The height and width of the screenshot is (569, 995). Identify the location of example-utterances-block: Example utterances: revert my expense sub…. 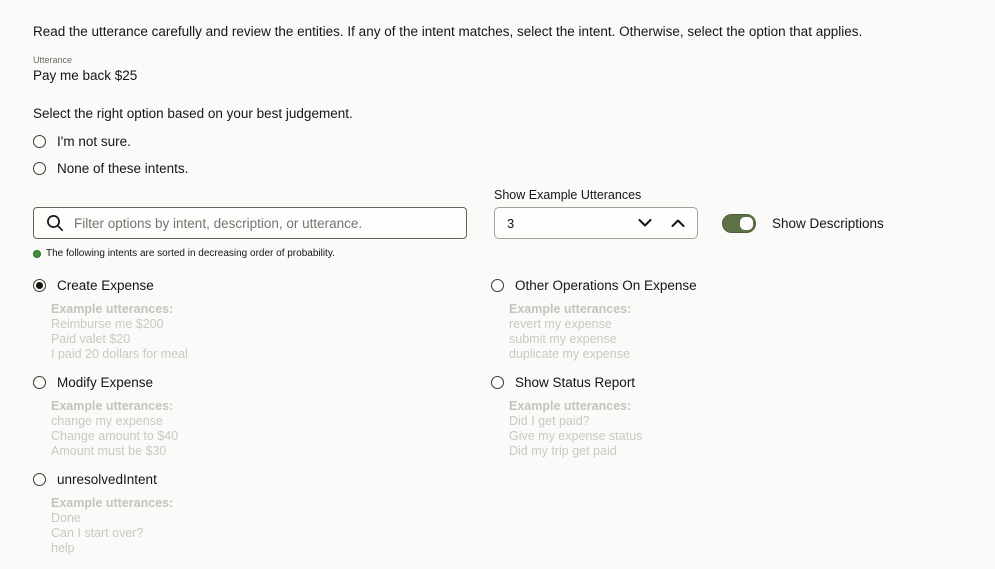
(729, 332).